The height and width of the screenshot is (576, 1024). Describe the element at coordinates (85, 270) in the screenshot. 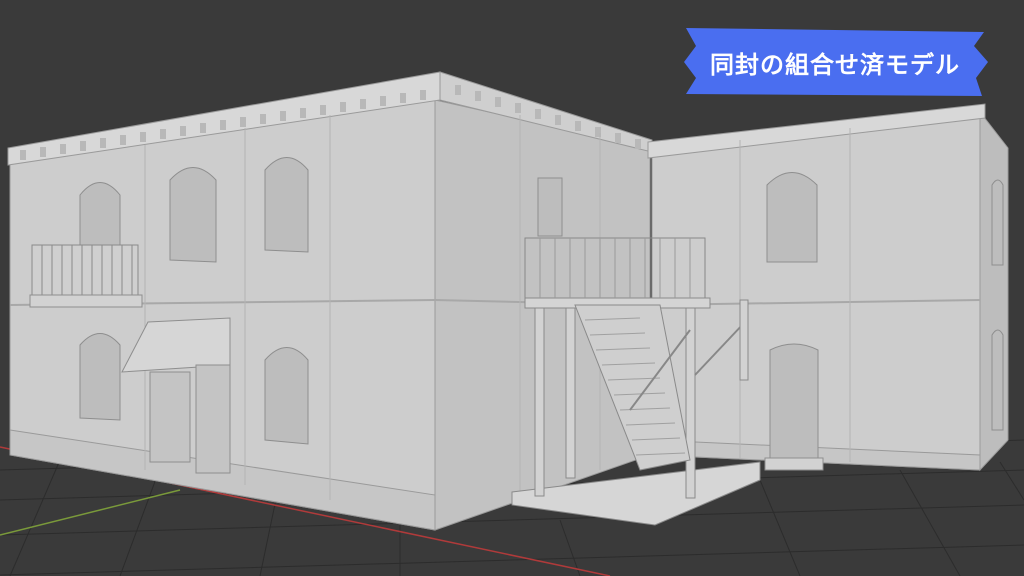

I see `balcony-railing` at that location.